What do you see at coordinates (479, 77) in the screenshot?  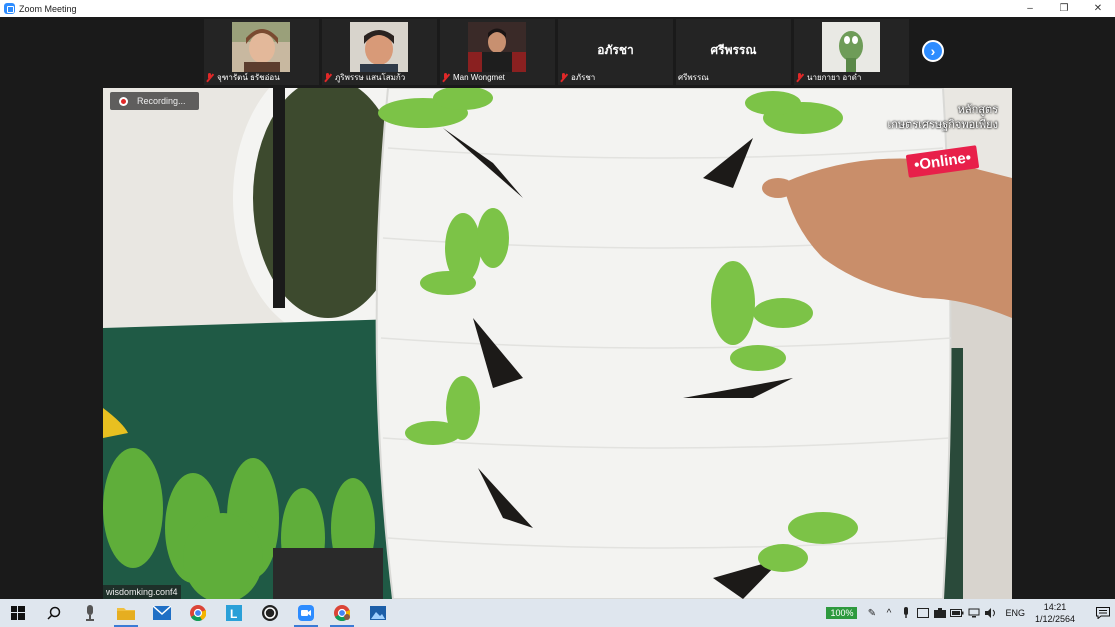 I see `participant-name: Man Wongmet` at bounding box center [479, 77].